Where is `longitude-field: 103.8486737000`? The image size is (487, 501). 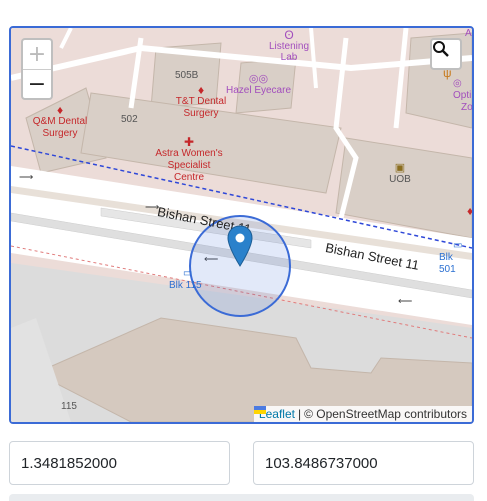
longitude-field: 103.8486737000 is located at coordinates (363, 463).